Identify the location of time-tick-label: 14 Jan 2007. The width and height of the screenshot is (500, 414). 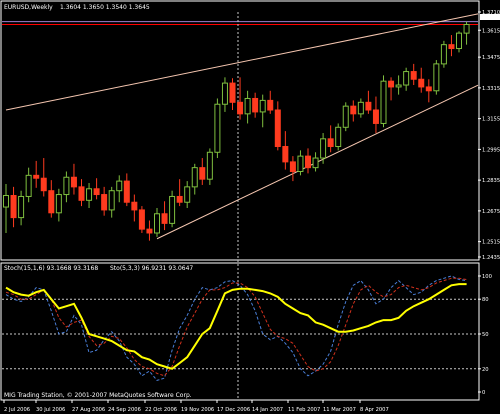
(267, 410).